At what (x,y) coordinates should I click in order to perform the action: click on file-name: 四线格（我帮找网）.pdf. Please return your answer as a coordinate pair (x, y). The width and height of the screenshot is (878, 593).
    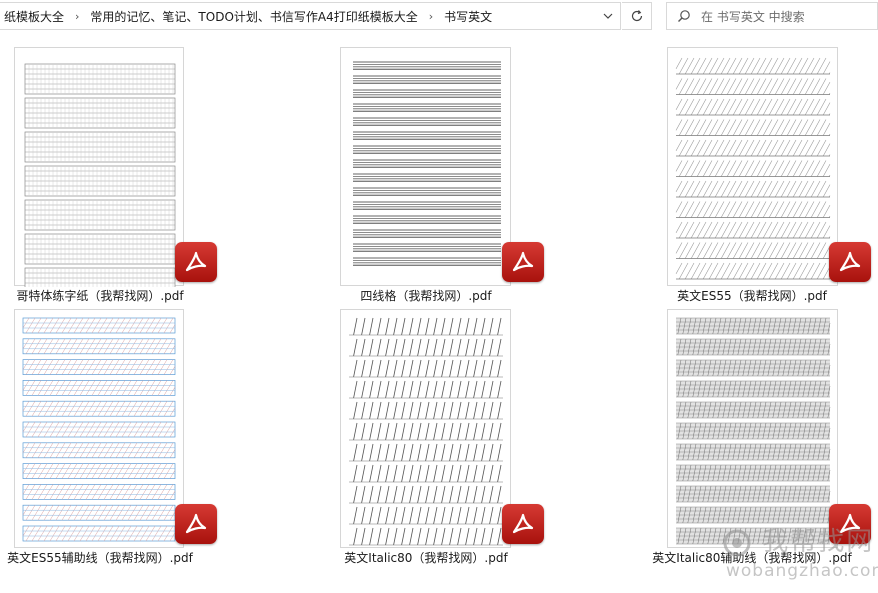
    Looking at the image, I should click on (426, 296).